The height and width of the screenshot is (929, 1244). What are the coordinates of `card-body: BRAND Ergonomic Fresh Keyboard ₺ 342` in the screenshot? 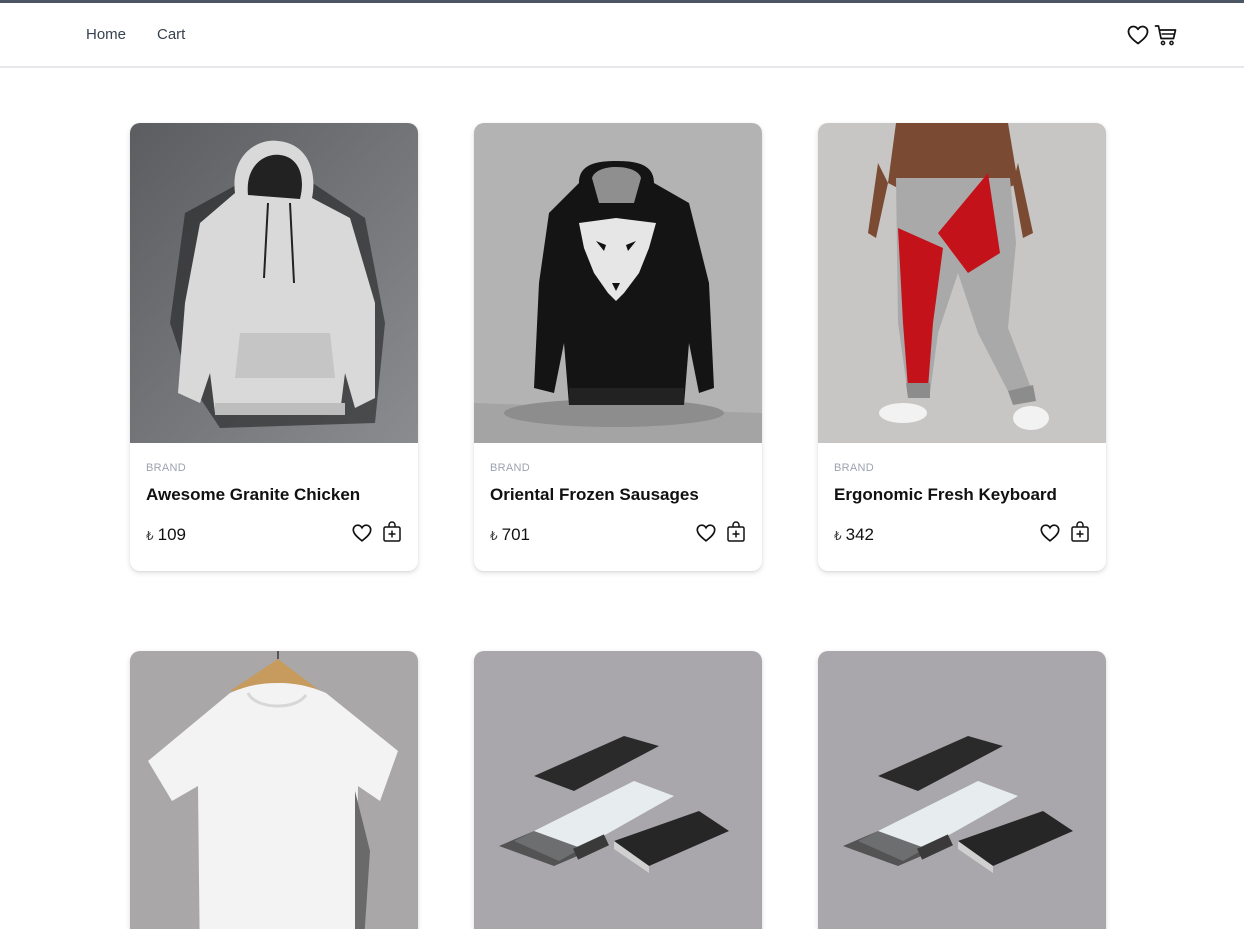 It's located at (962, 507).